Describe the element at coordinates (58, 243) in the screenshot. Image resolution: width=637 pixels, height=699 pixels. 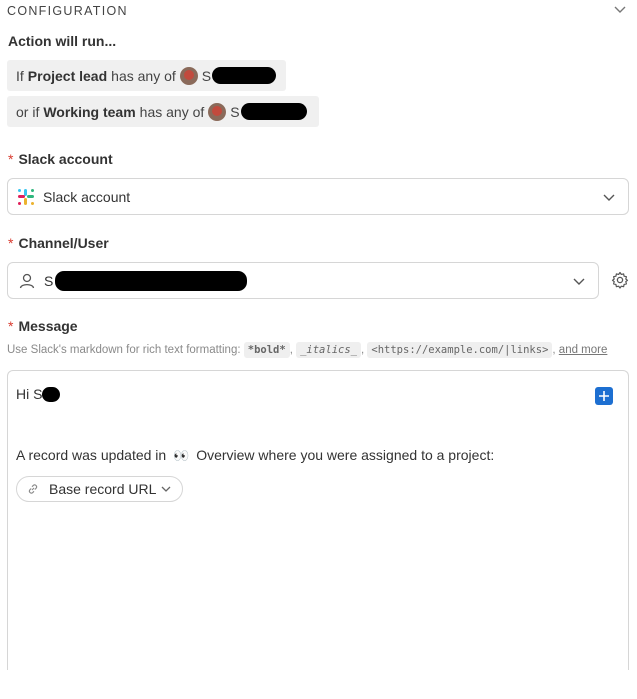
I see `channel-user-label: * Channel/User` at that location.